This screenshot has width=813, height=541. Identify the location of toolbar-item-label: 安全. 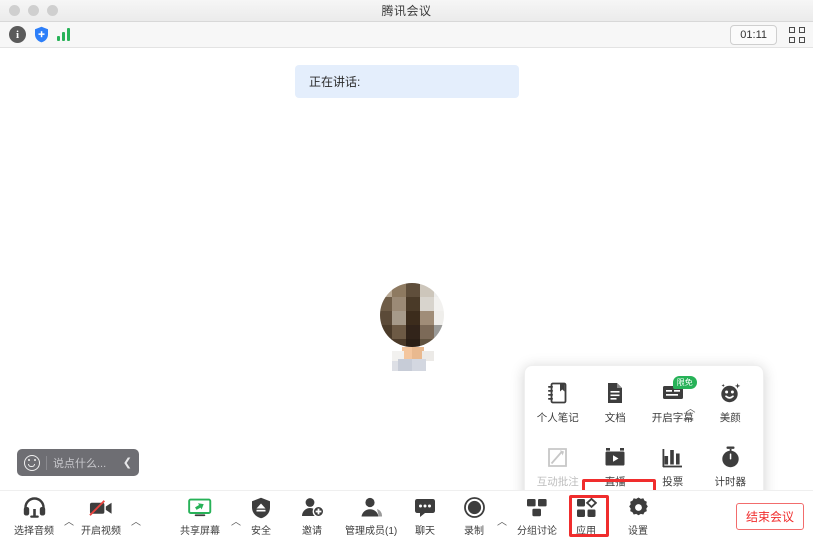
(261, 531).